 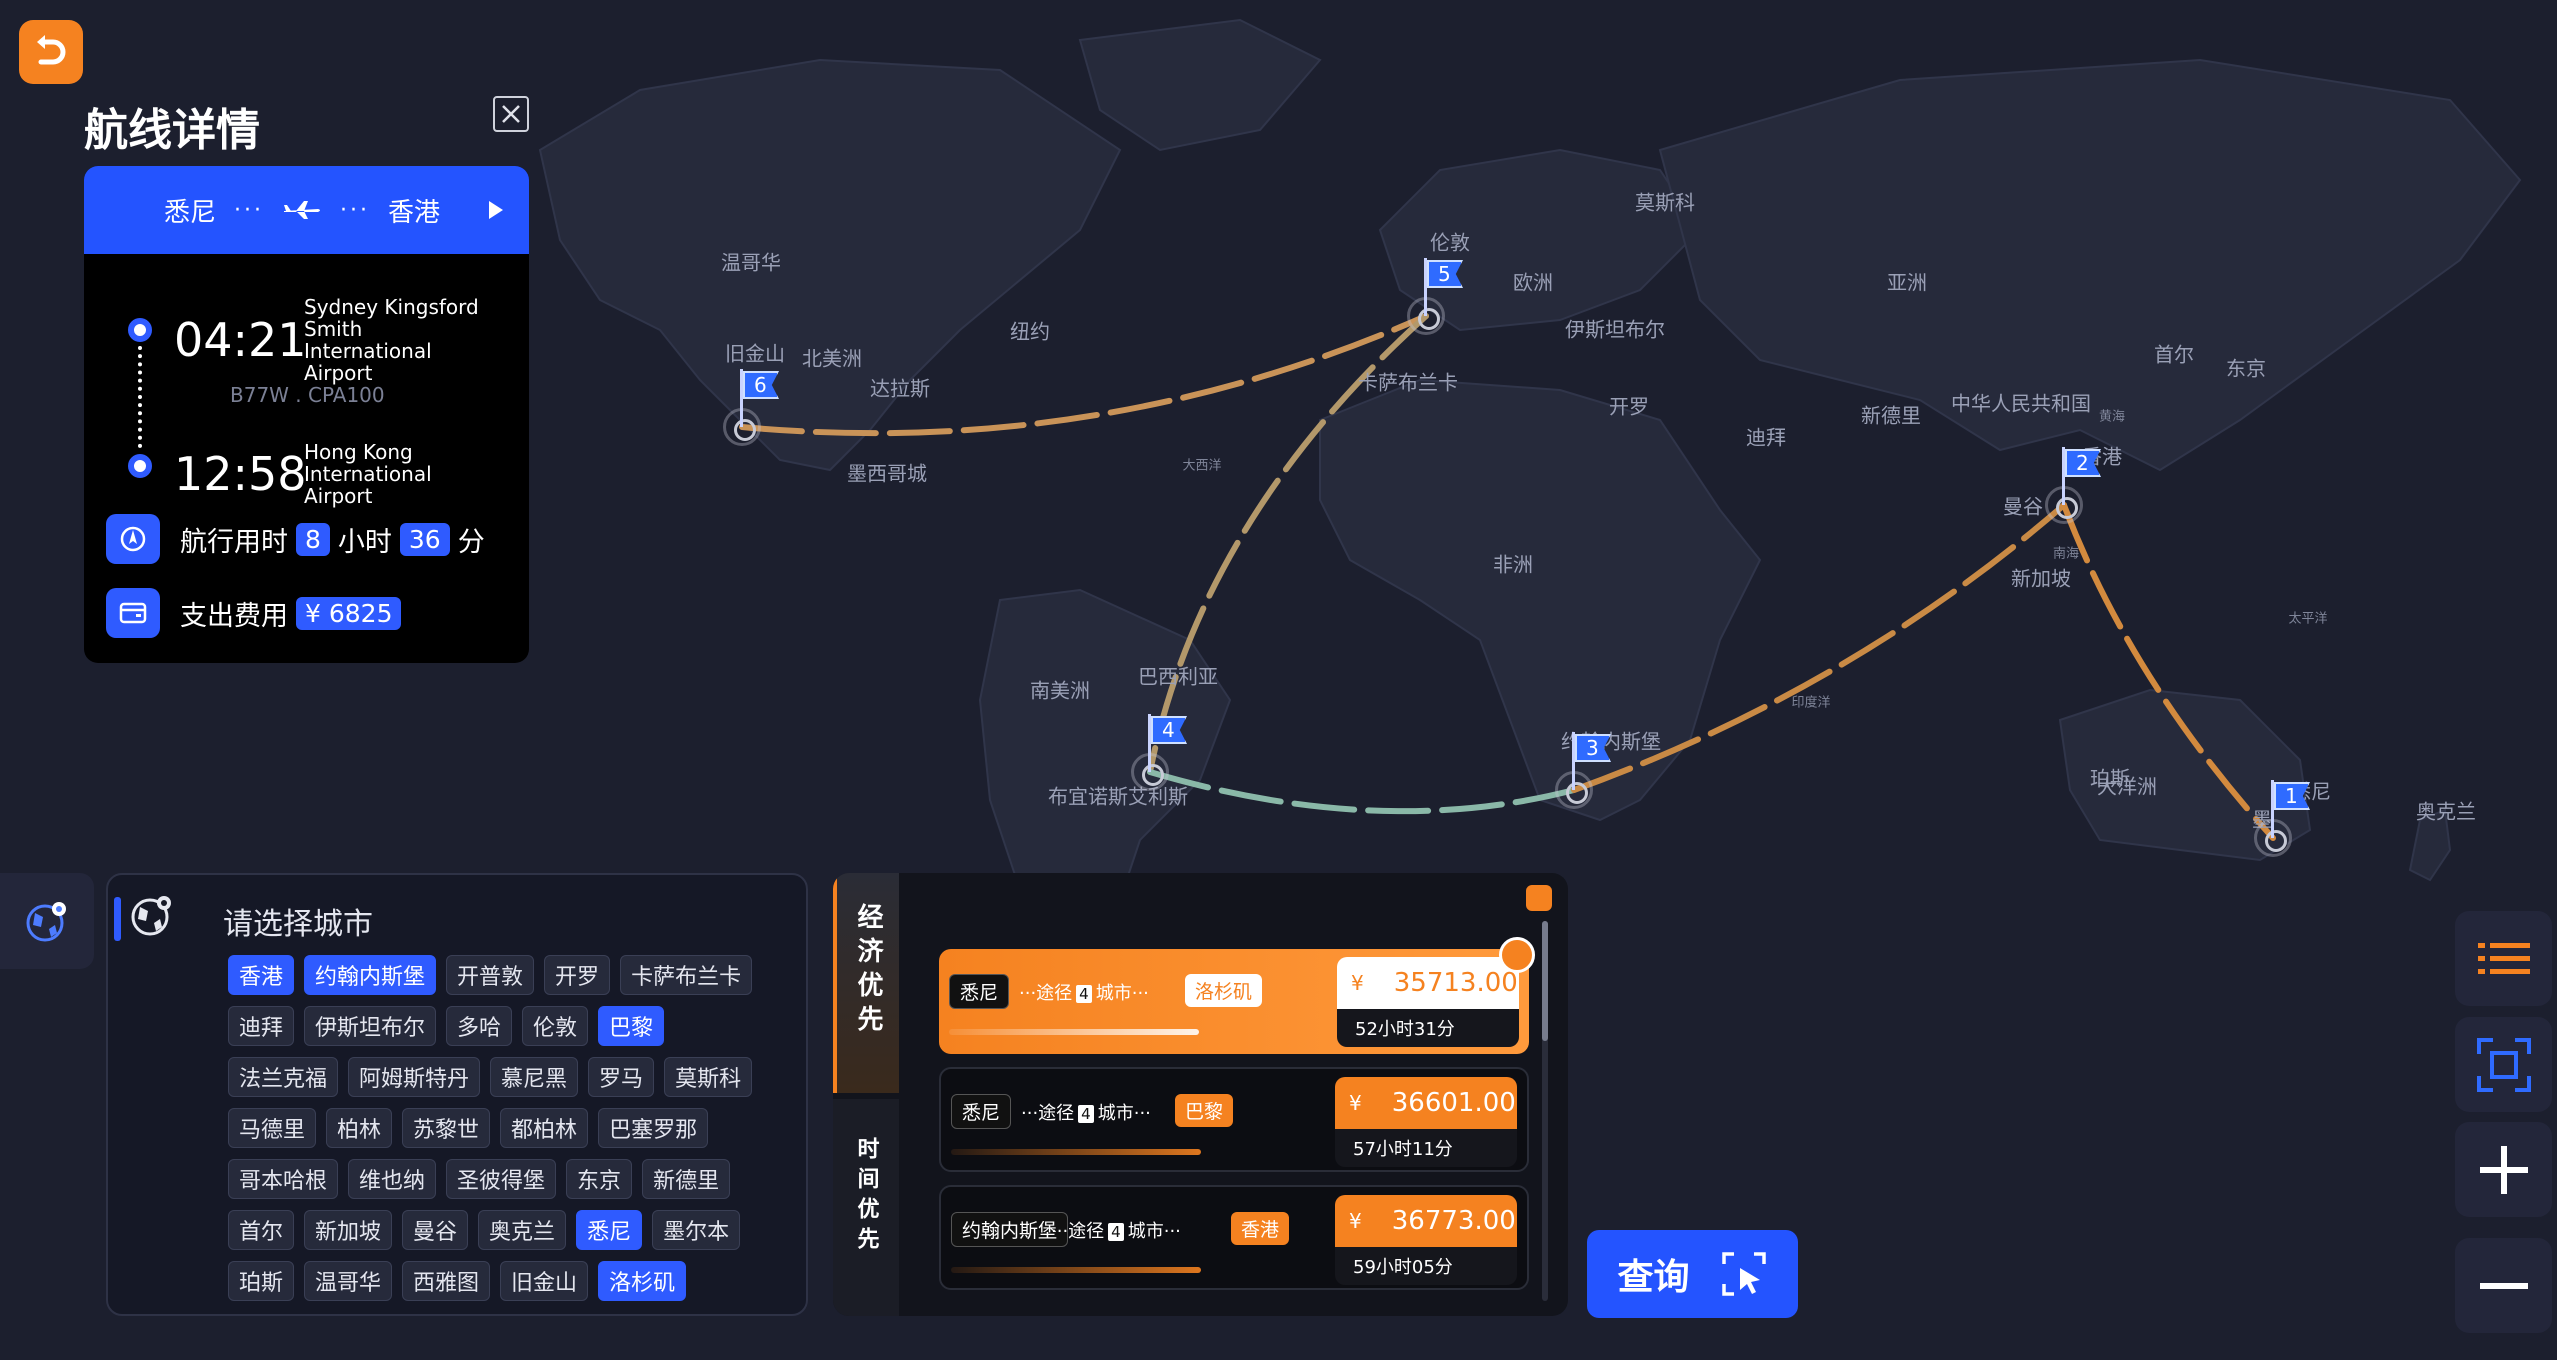 What do you see at coordinates (140, 330) in the screenshot?
I see `departure-marker` at bounding box center [140, 330].